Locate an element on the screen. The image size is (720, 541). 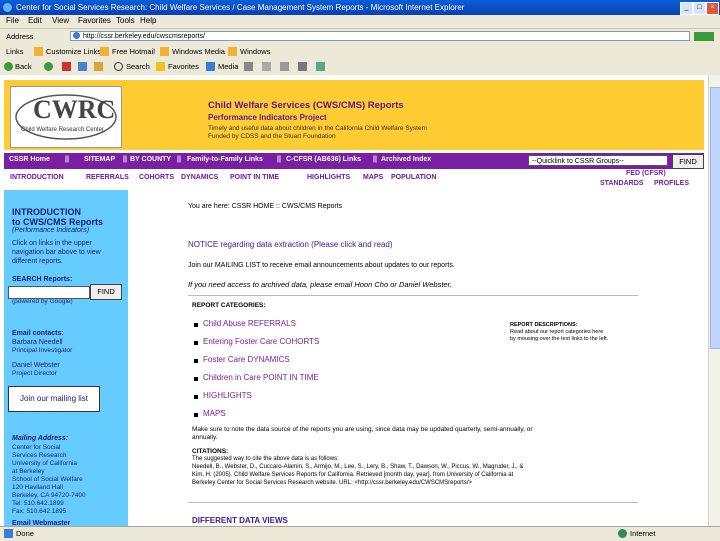
link-hotmail: Free Hotmail is located at coordinates (133, 51).